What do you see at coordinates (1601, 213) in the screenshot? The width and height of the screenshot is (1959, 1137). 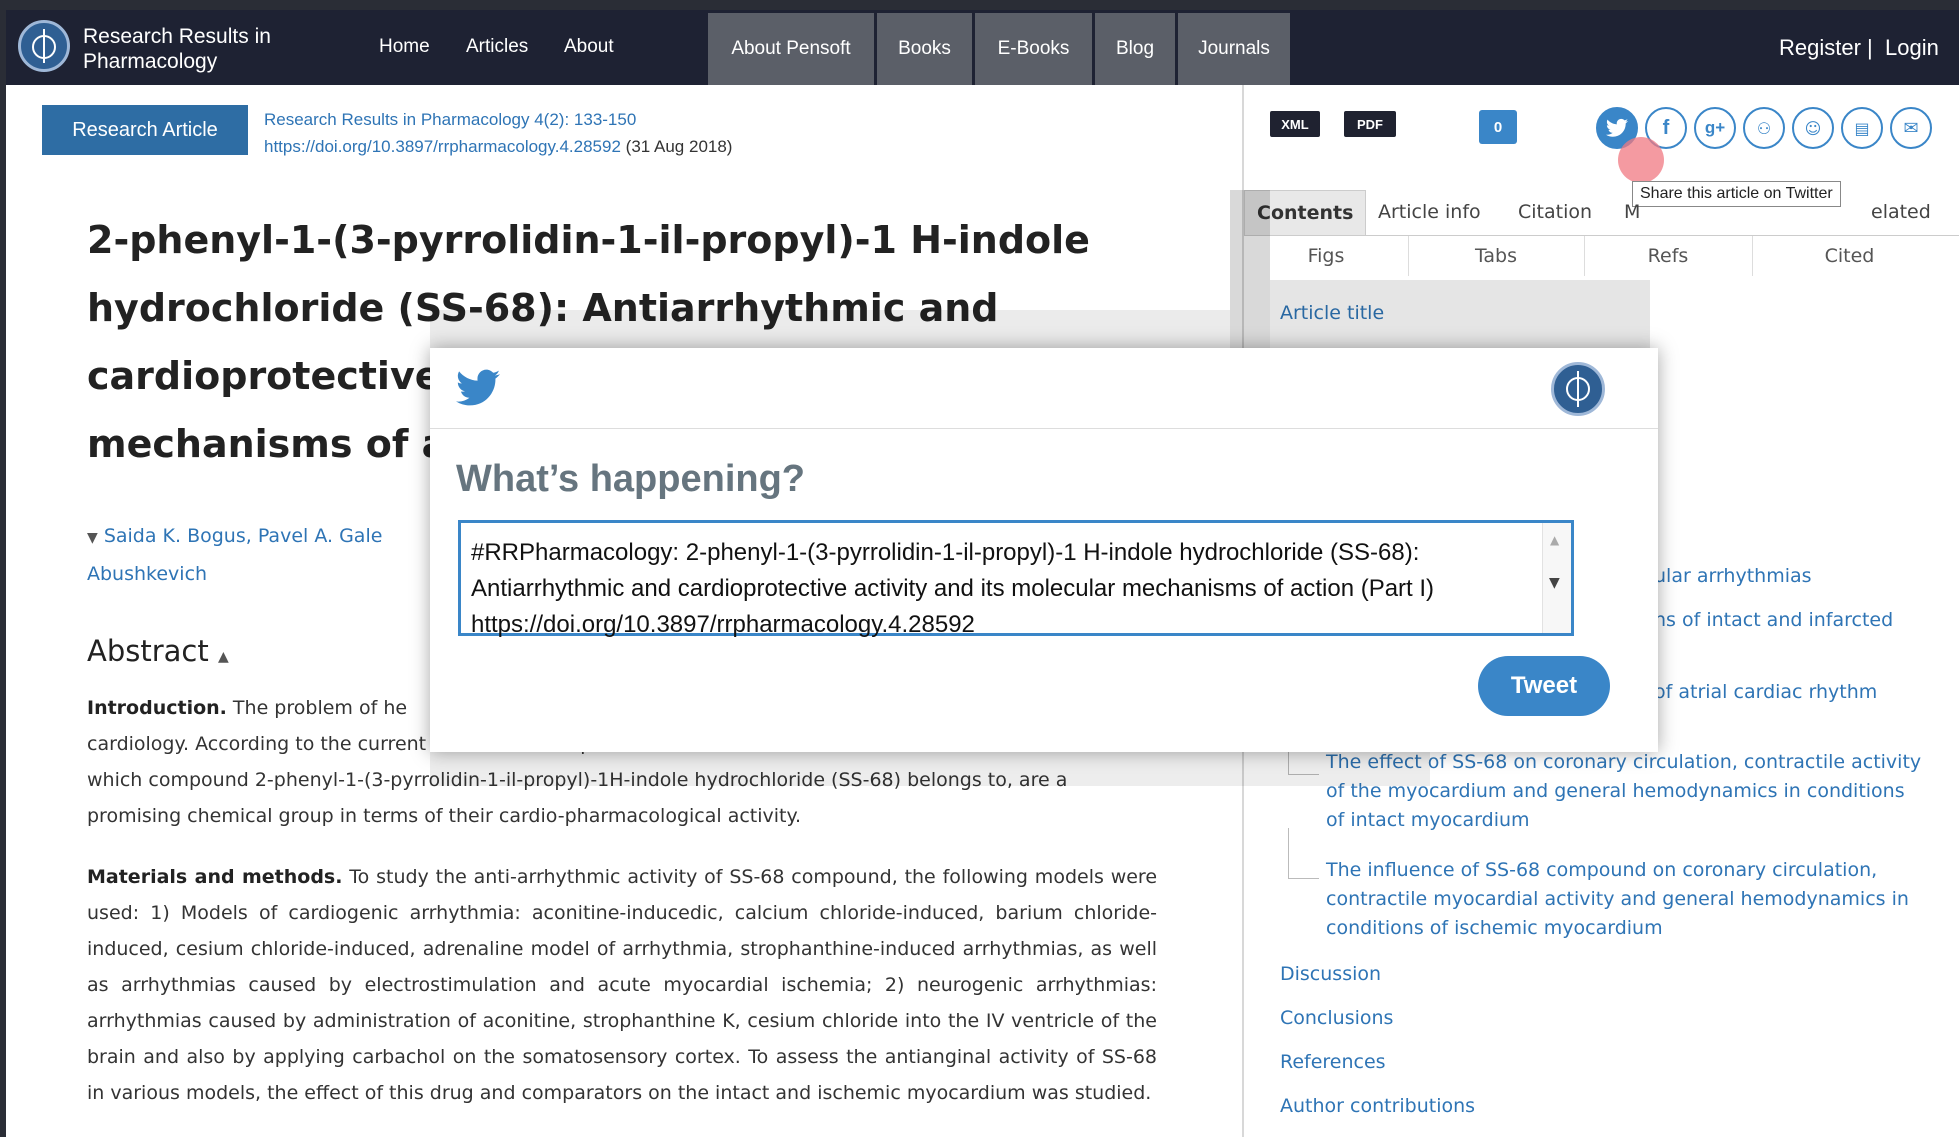 I see `article-panel-tabs: Contents Article info Citation M elated` at bounding box center [1601, 213].